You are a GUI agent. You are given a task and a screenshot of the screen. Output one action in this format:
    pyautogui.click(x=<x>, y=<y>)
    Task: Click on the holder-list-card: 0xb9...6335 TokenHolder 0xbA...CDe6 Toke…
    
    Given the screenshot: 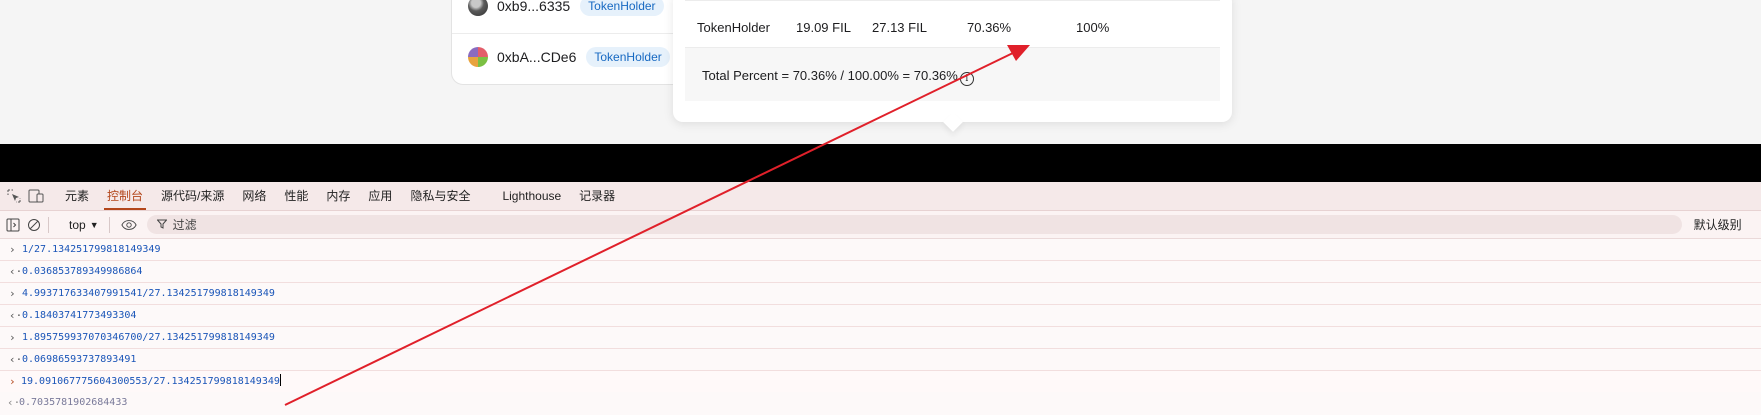 What is the action you would take?
    pyautogui.click(x=572, y=42)
    